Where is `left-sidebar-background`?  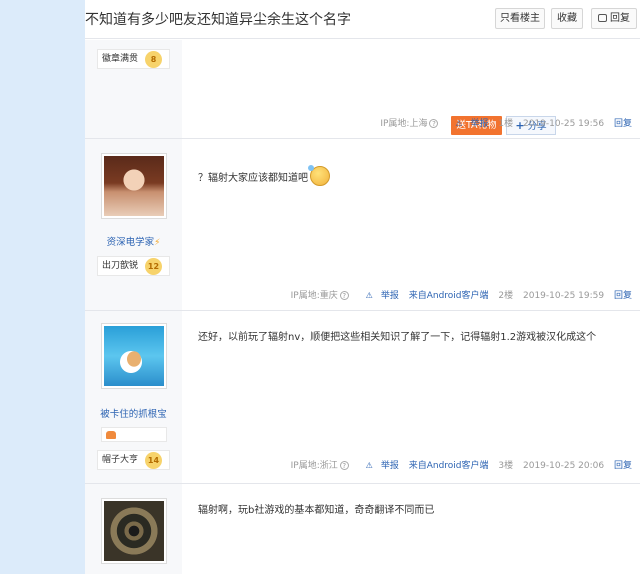 left-sidebar-background is located at coordinates (42, 287).